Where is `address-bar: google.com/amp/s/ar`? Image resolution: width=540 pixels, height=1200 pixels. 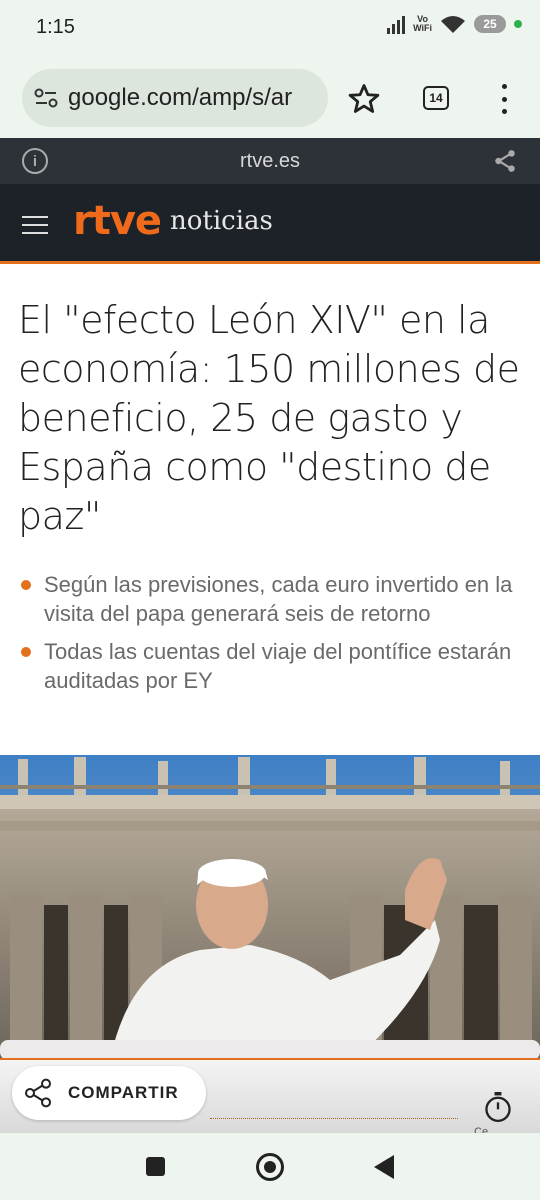 address-bar: google.com/amp/s/ar is located at coordinates (175, 98).